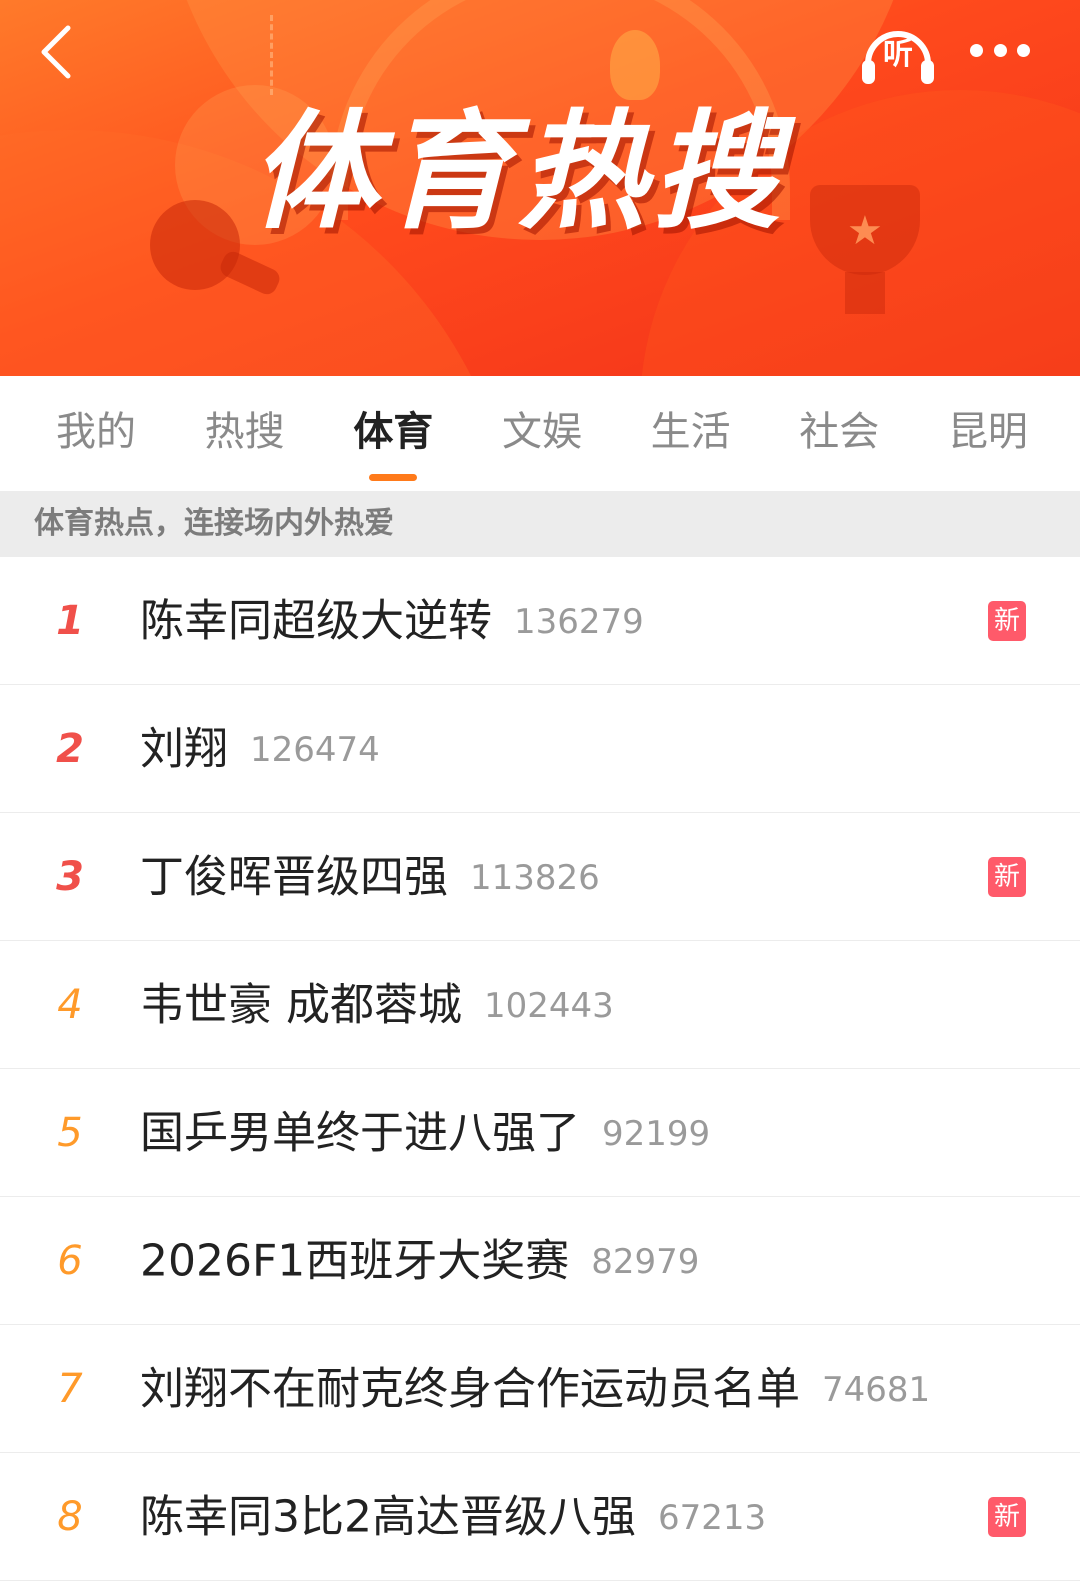 This screenshot has height=1592, width=1080. Describe the element at coordinates (388, 1517) in the screenshot. I see `item-title: 陈幸同3比2高达晋级八强` at that location.